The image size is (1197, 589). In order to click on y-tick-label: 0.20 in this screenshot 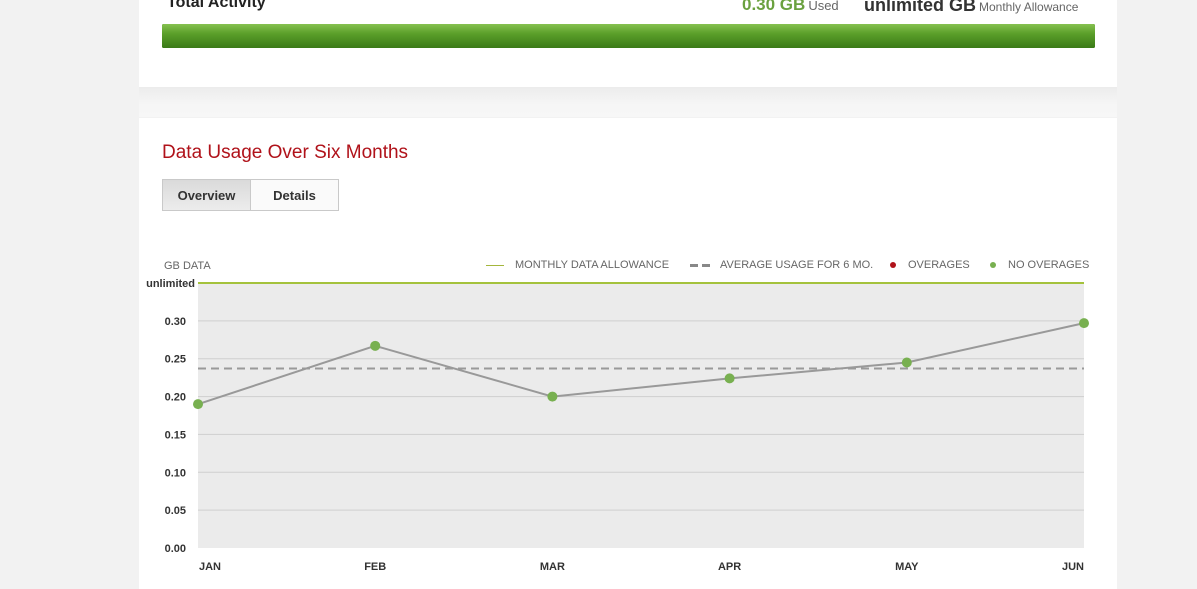, I will do `click(175, 398)`.